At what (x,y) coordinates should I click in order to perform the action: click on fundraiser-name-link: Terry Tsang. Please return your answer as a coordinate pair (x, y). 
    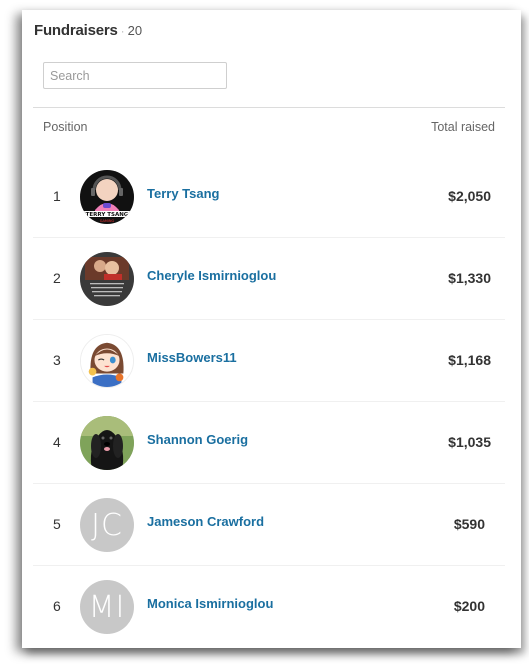
    Looking at the image, I should click on (183, 193).